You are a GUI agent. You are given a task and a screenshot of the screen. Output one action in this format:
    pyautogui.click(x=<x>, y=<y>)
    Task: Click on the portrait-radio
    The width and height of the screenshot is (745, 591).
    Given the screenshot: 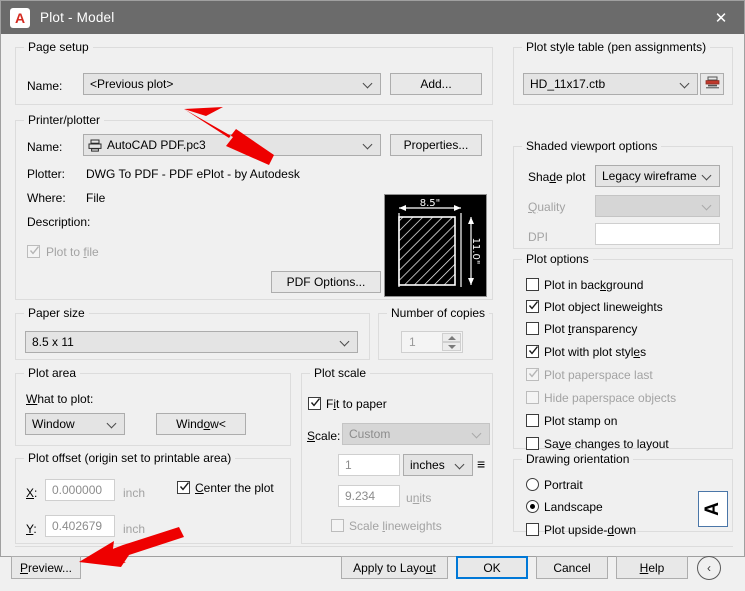 What is the action you would take?
    pyautogui.click(x=532, y=484)
    